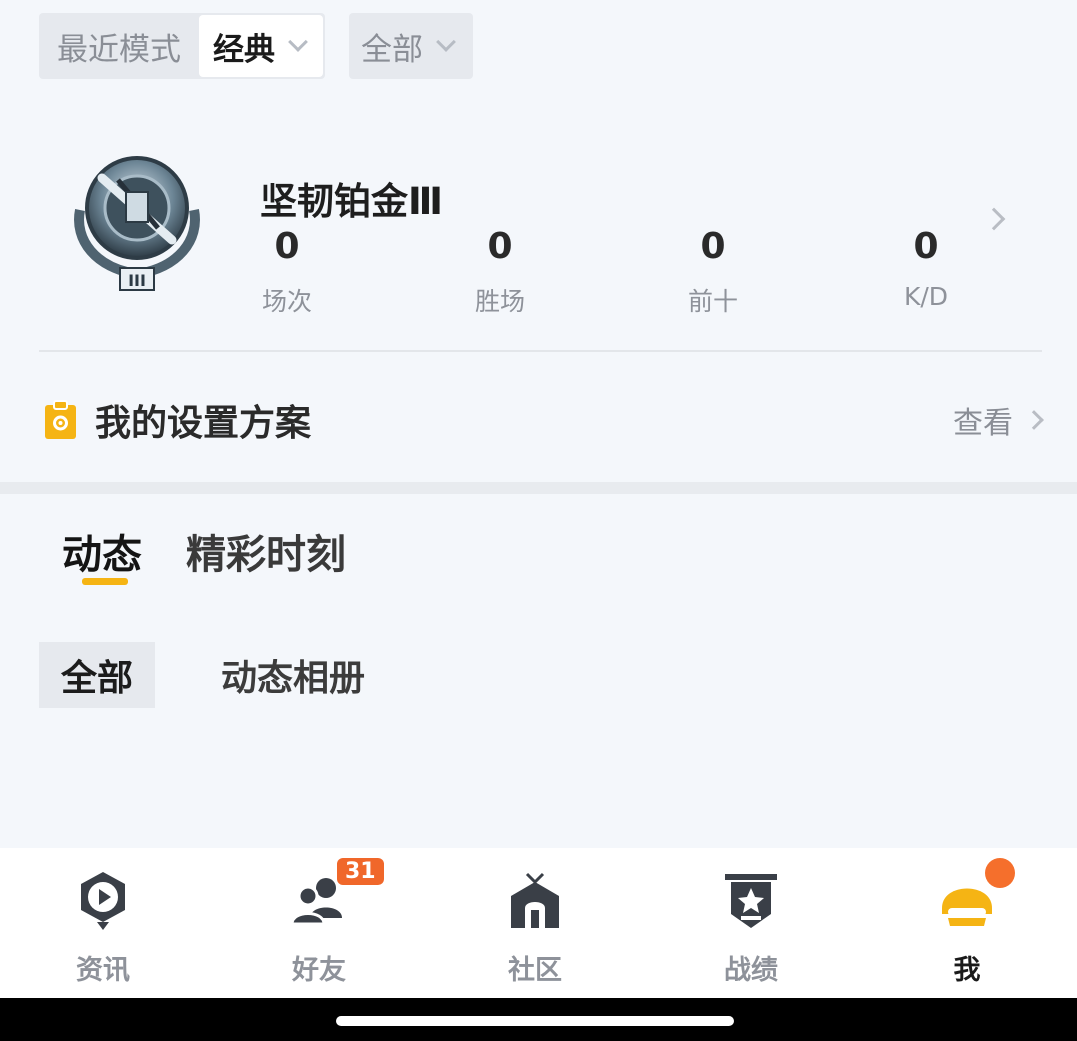 The width and height of the screenshot is (1077, 1041). I want to click on nav-label: 社区, so click(535, 970).